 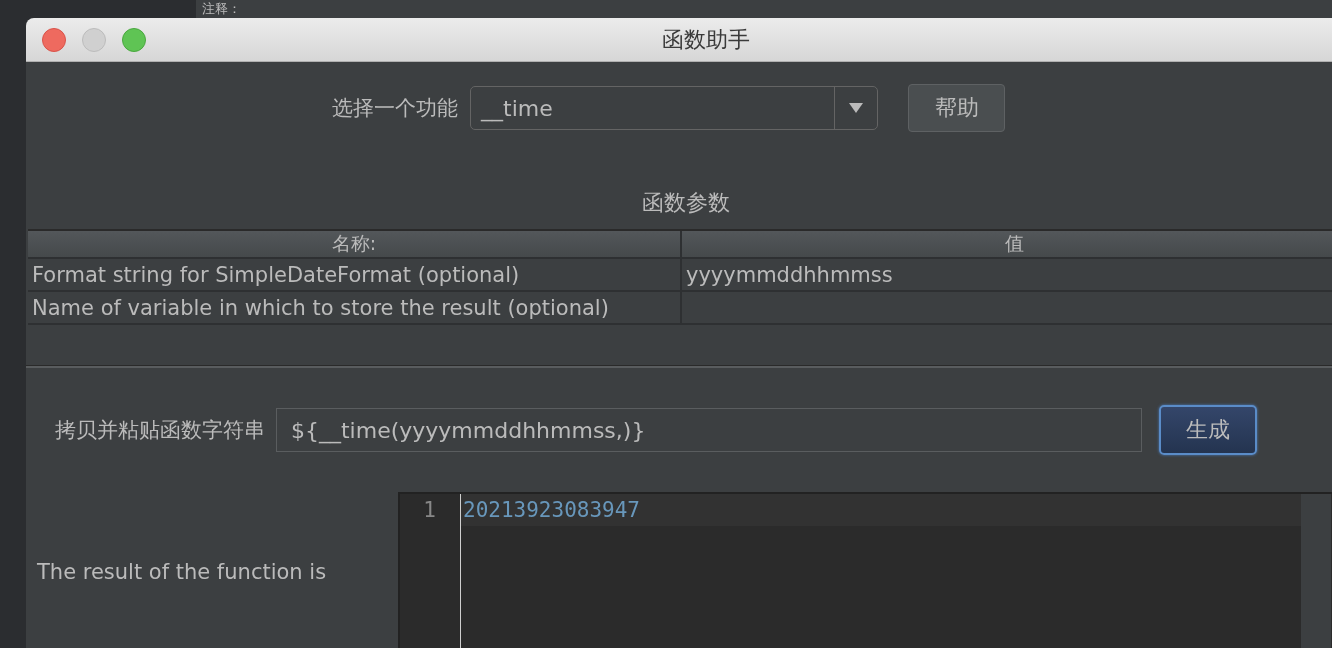 What do you see at coordinates (221, 9) in the screenshot?
I see `background-label: 注释：` at bounding box center [221, 9].